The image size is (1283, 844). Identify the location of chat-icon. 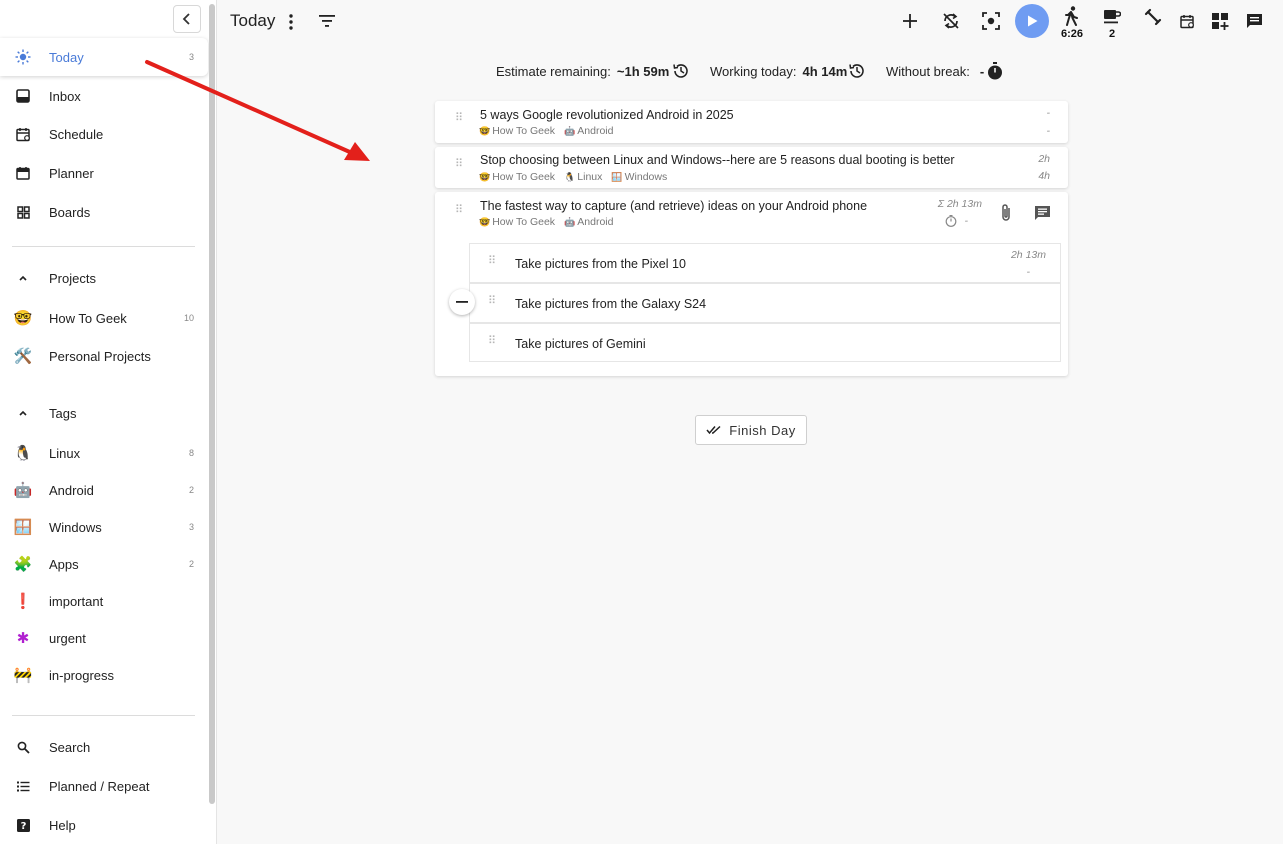
(1254, 21).